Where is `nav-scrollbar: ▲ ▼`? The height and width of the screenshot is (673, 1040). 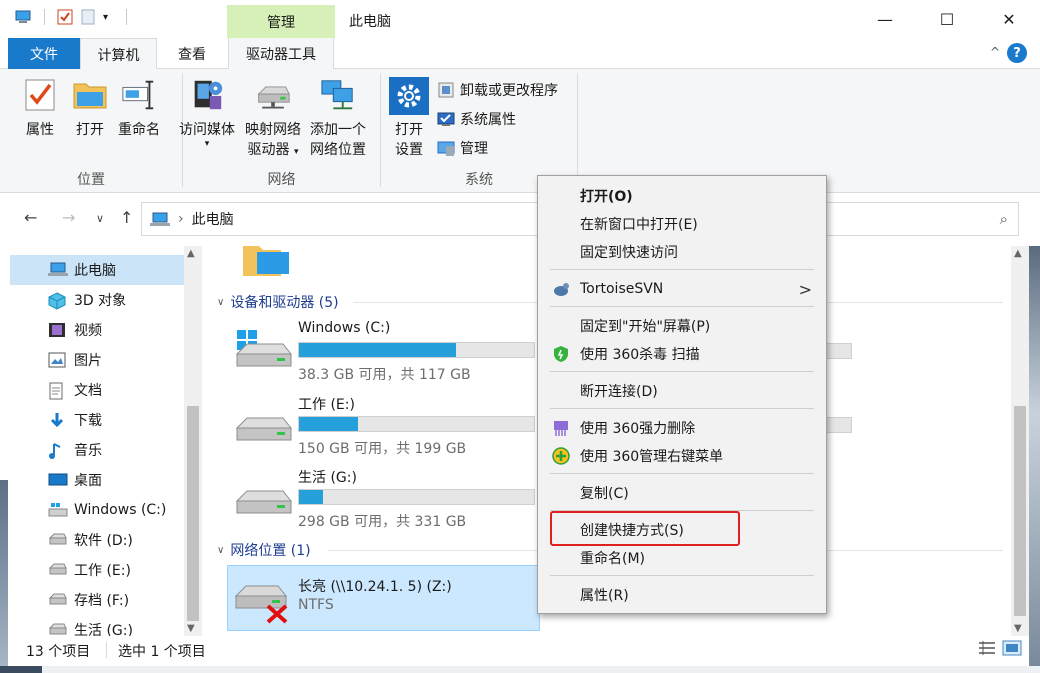 nav-scrollbar: ▲ ▼ is located at coordinates (193, 441).